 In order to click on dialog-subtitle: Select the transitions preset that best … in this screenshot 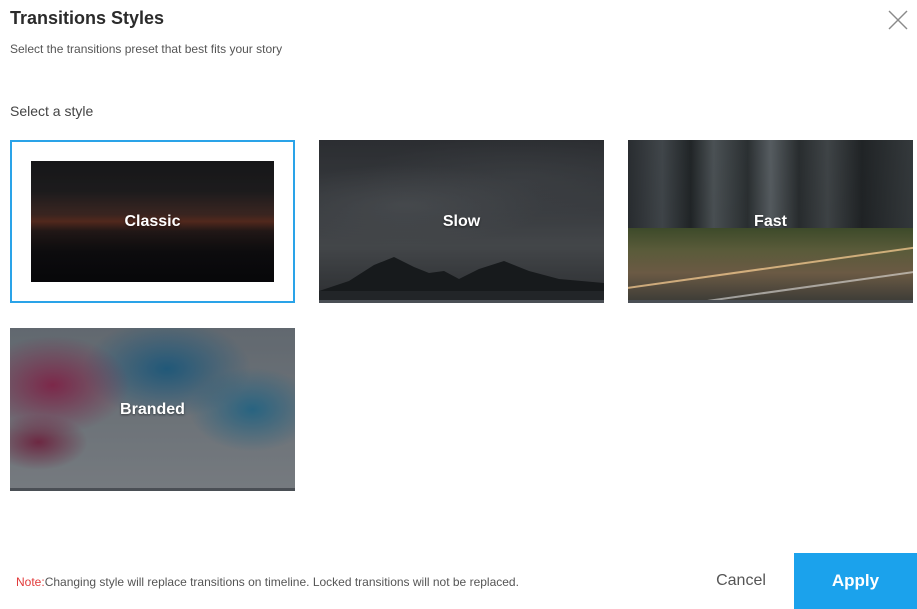, I will do `click(146, 49)`.